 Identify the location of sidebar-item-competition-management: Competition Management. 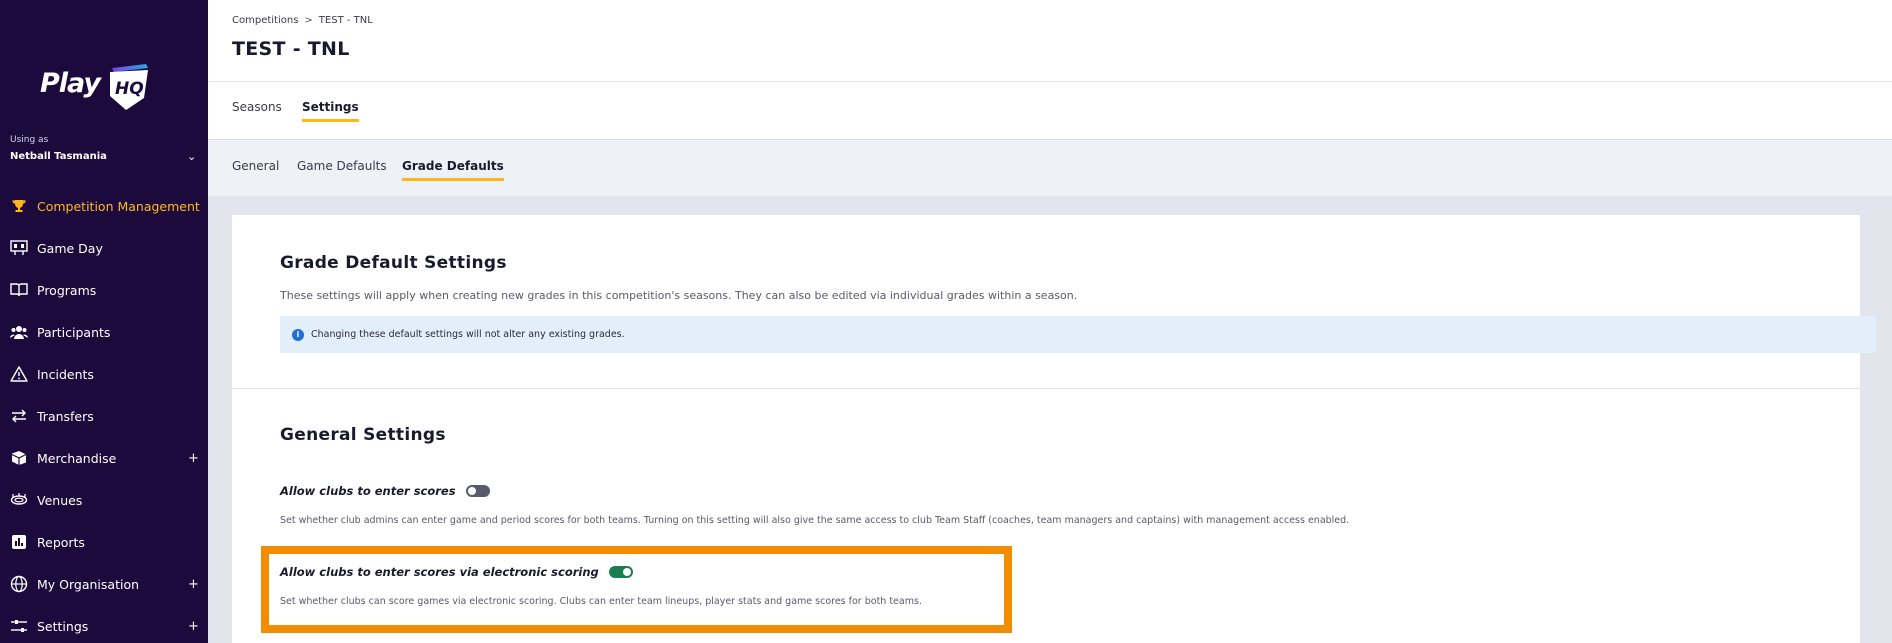
(104, 206).